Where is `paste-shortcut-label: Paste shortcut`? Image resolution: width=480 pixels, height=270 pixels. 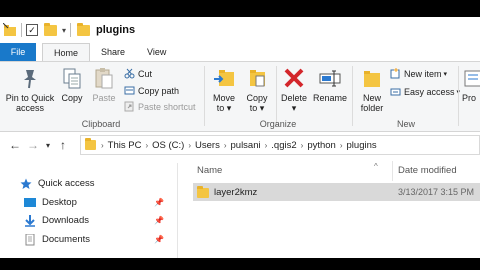 paste-shortcut-label: Paste shortcut is located at coordinates (167, 106).